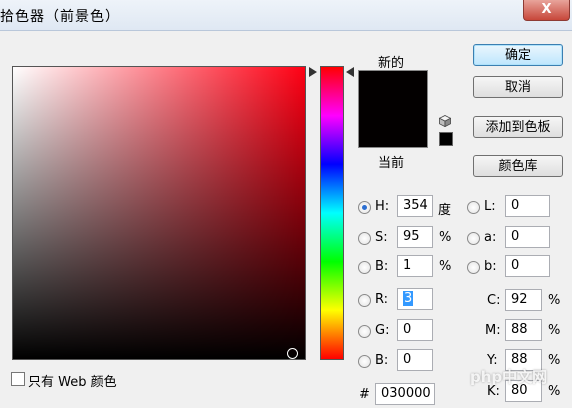 This screenshot has width=572, height=408. Describe the element at coordinates (546, 10) in the screenshot. I see `close-button: X` at that location.